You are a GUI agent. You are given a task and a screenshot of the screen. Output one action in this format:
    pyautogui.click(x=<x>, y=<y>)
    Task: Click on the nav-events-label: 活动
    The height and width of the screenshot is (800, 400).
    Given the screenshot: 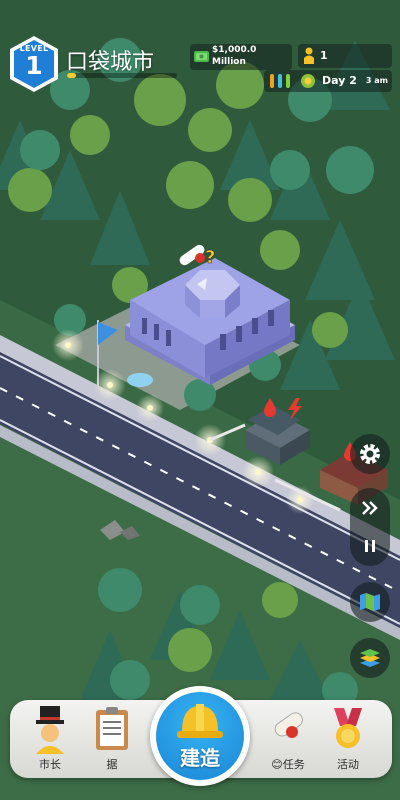 What is the action you would take?
    pyautogui.click(x=348, y=764)
    